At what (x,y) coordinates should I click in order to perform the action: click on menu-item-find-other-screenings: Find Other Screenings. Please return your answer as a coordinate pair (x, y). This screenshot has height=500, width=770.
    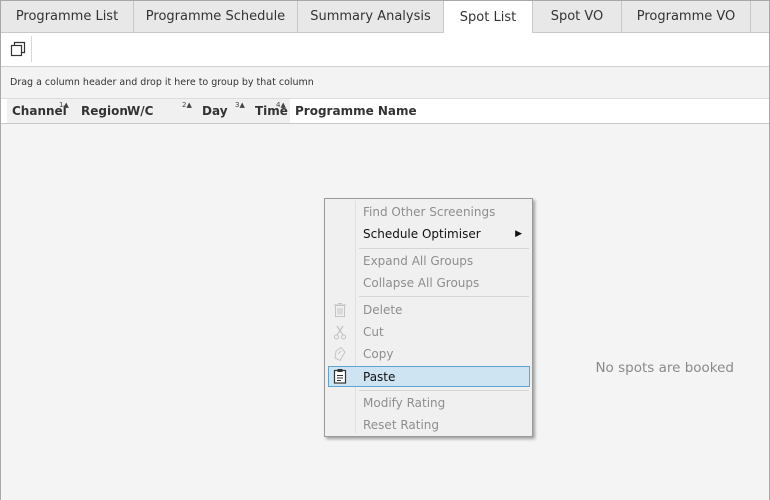
    Looking at the image, I should click on (429, 212).